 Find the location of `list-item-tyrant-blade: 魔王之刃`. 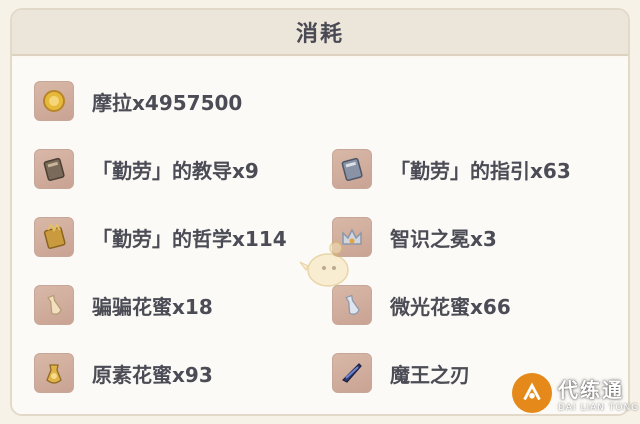

list-item-tyrant-blade: 魔王之刃 is located at coordinates (401, 373).